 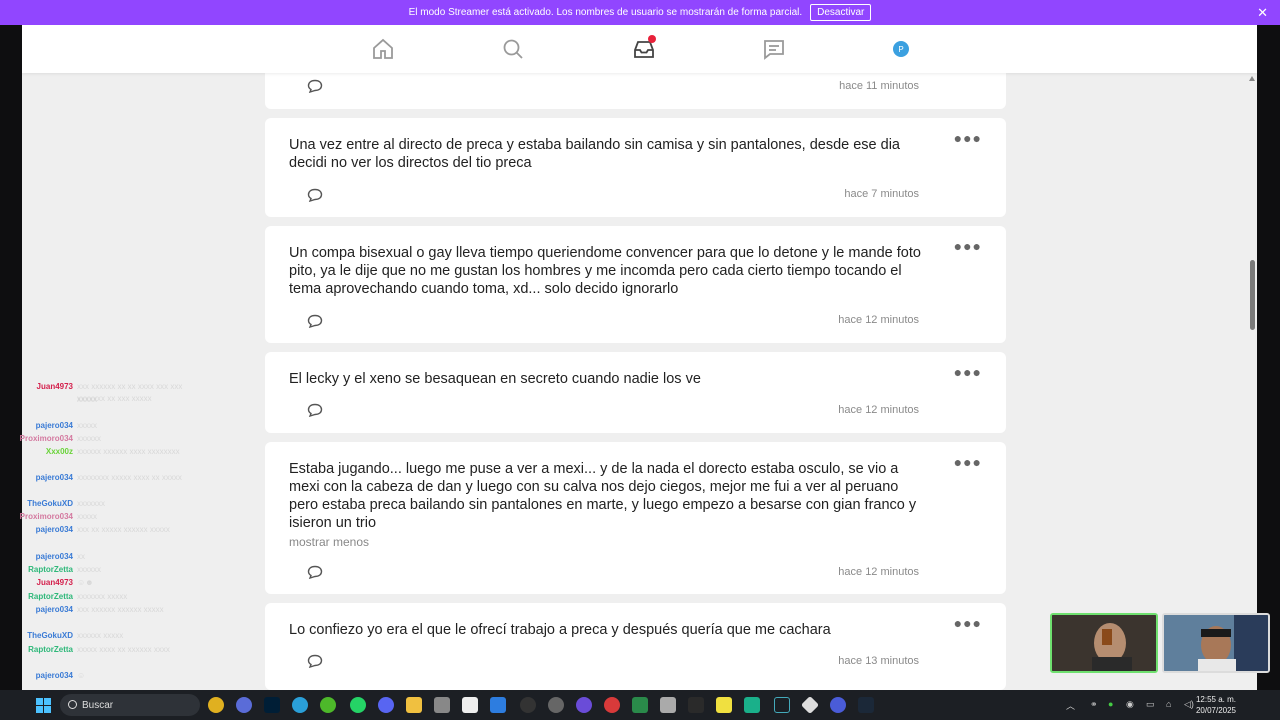 What do you see at coordinates (1262, 13) in the screenshot?
I see `close-icon: ✕` at bounding box center [1262, 13].